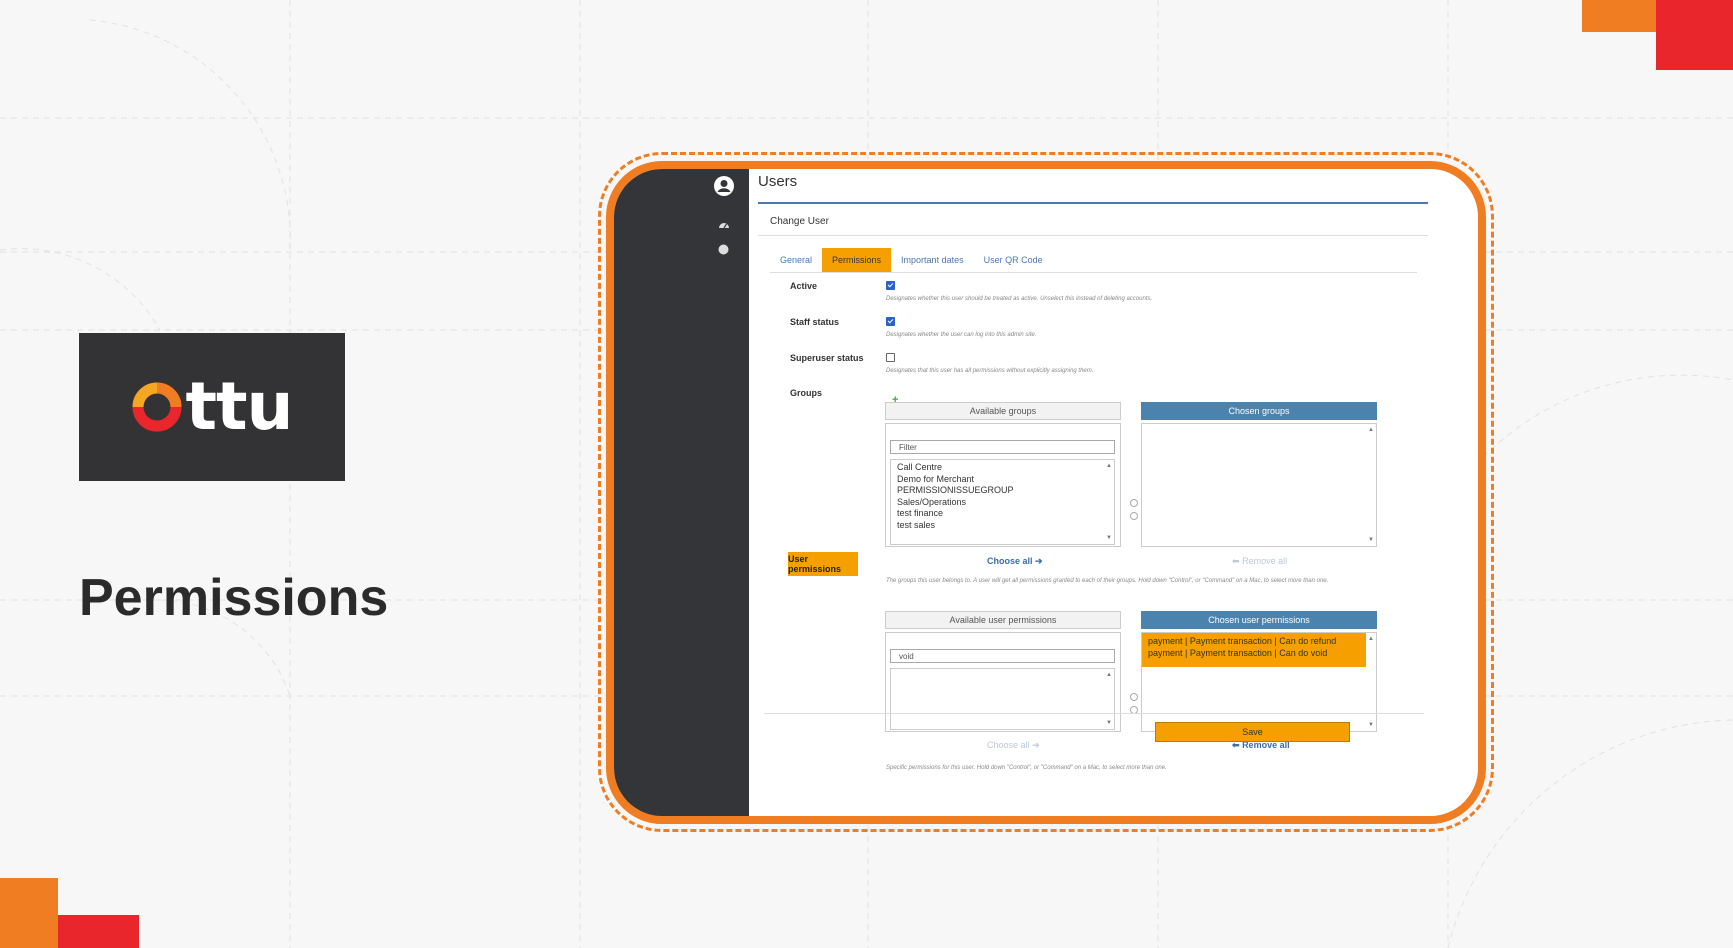 Image resolution: width=1733 pixels, height=948 pixels. What do you see at coordinates (1265, 561) in the screenshot?
I see `remove-all-label: Remove all` at bounding box center [1265, 561].